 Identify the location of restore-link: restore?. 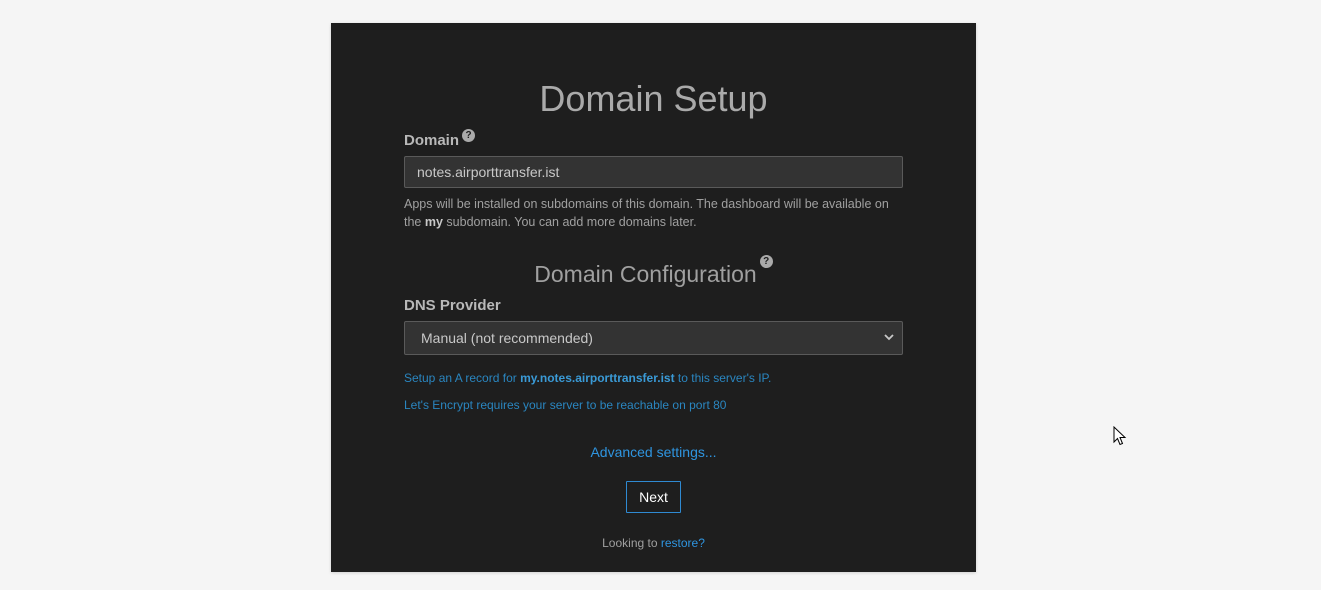
(683, 543).